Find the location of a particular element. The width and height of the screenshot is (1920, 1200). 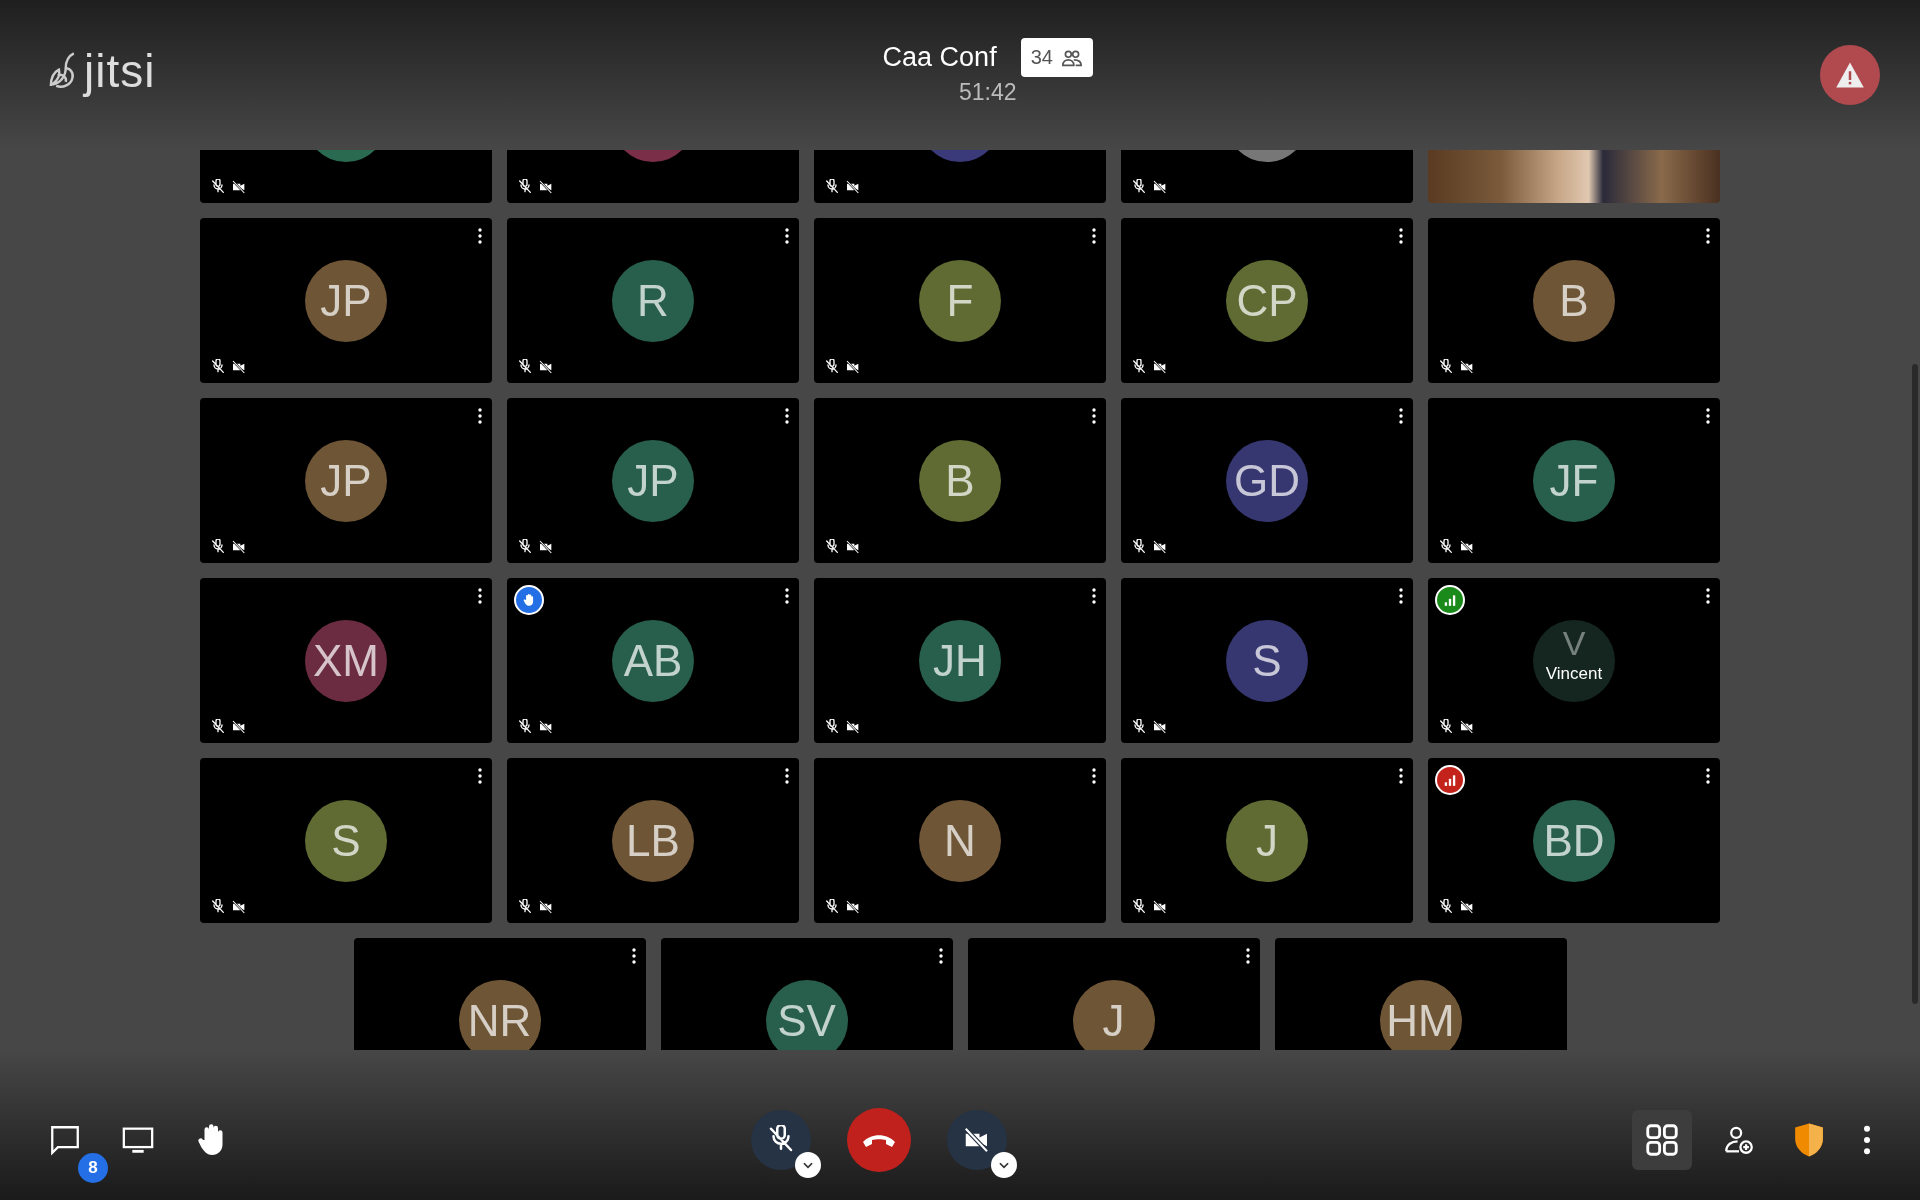

avatar-initials: CP is located at coordinates (1267, 300).